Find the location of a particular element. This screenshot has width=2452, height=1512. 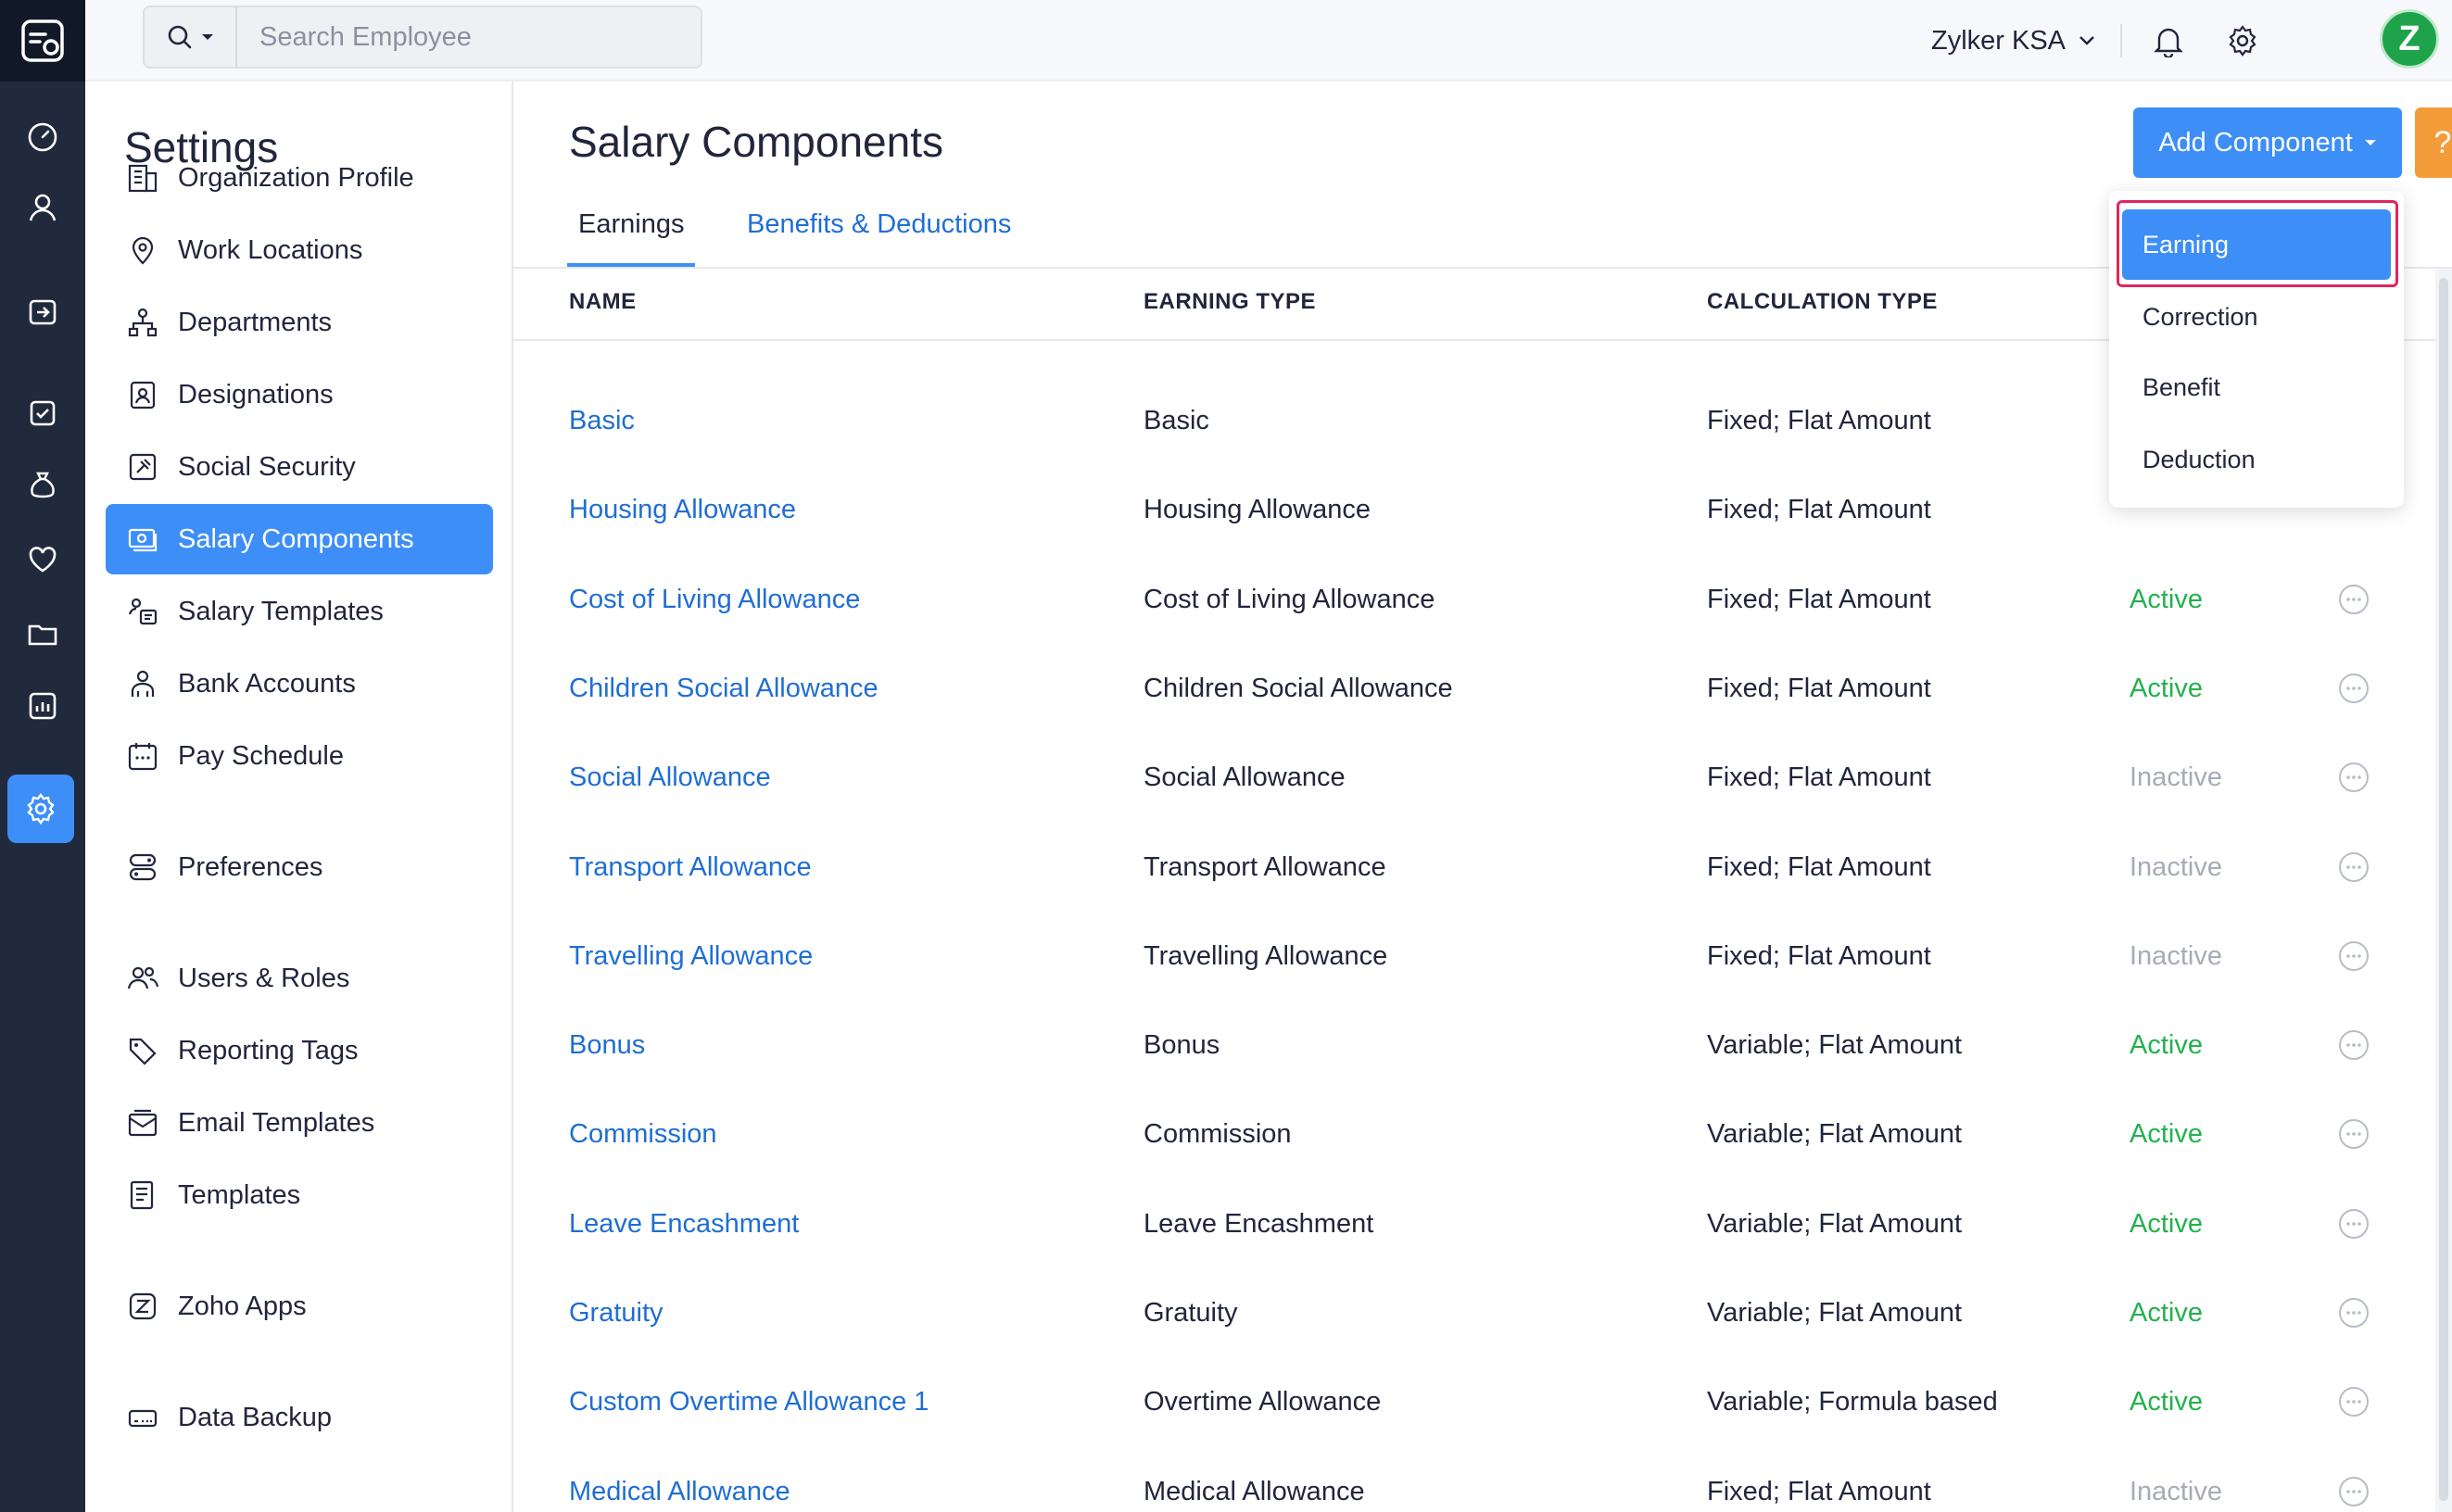

sidebar-item-designations: Designations is located at coordinates (299, 394).